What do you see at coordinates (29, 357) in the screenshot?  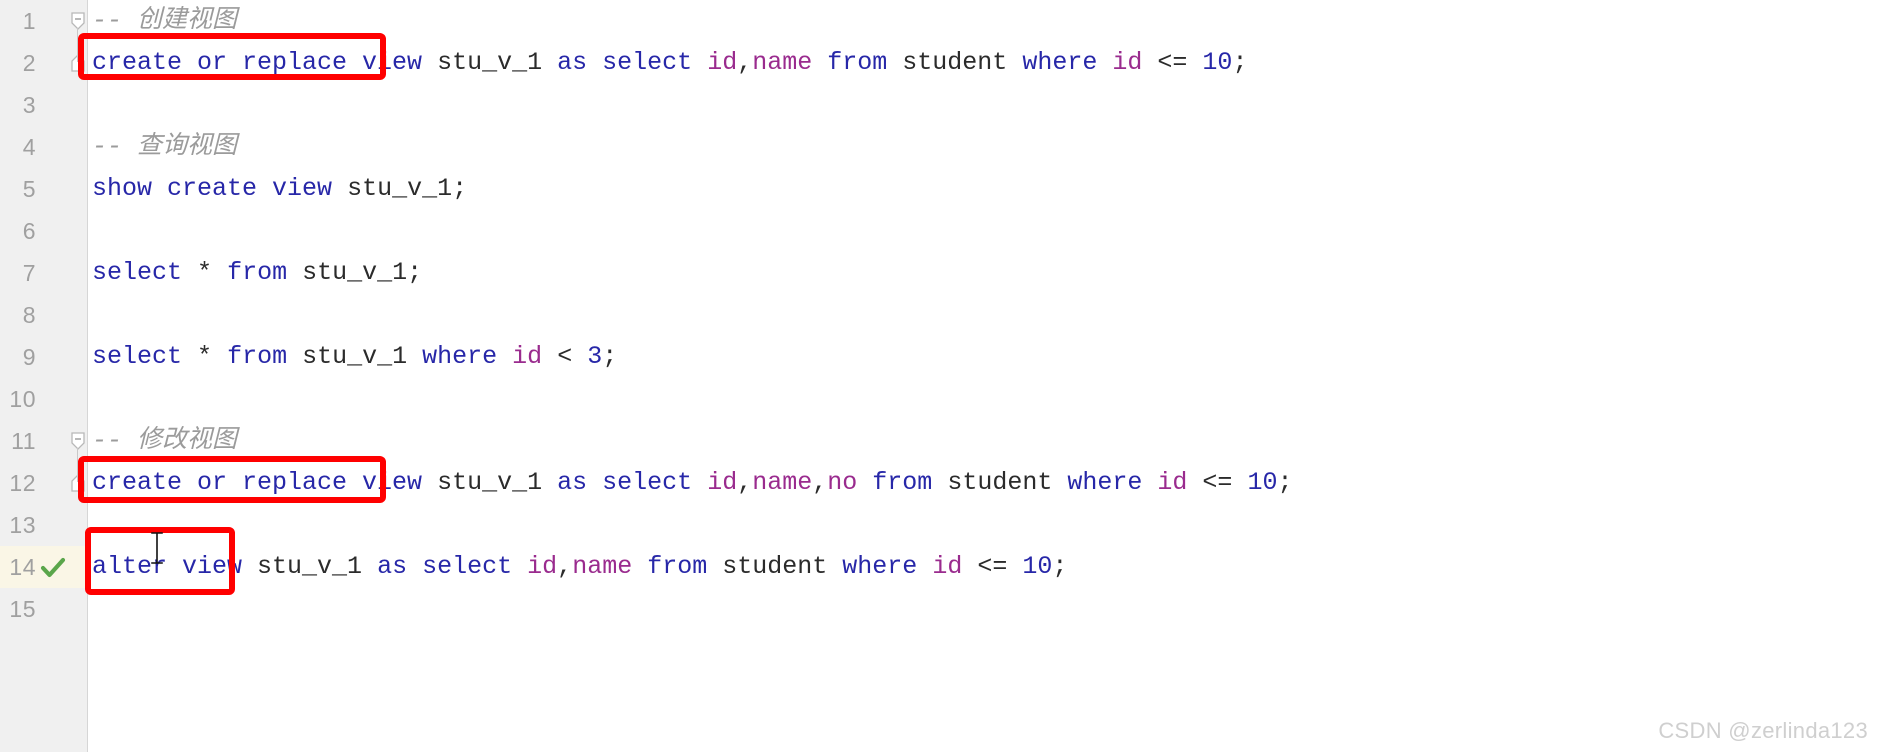 I see `line-number: 9` at bounding box center [29, 357].